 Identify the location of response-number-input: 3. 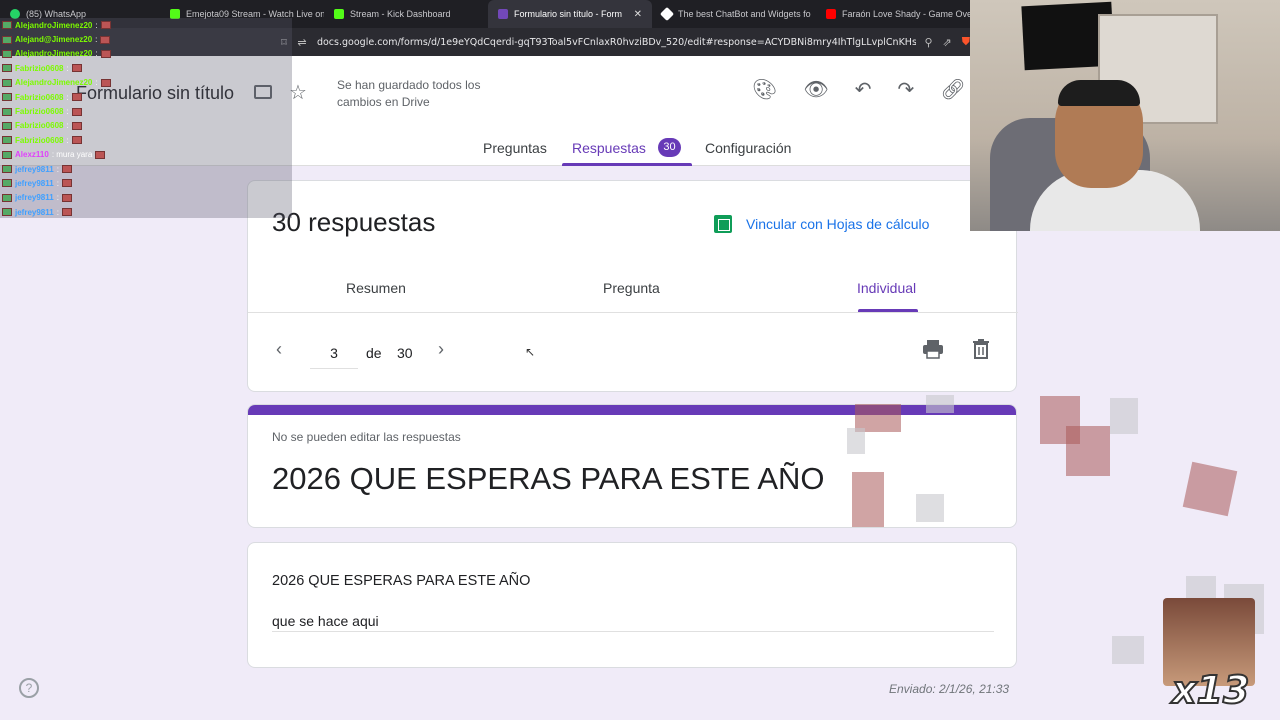
(334, 357).